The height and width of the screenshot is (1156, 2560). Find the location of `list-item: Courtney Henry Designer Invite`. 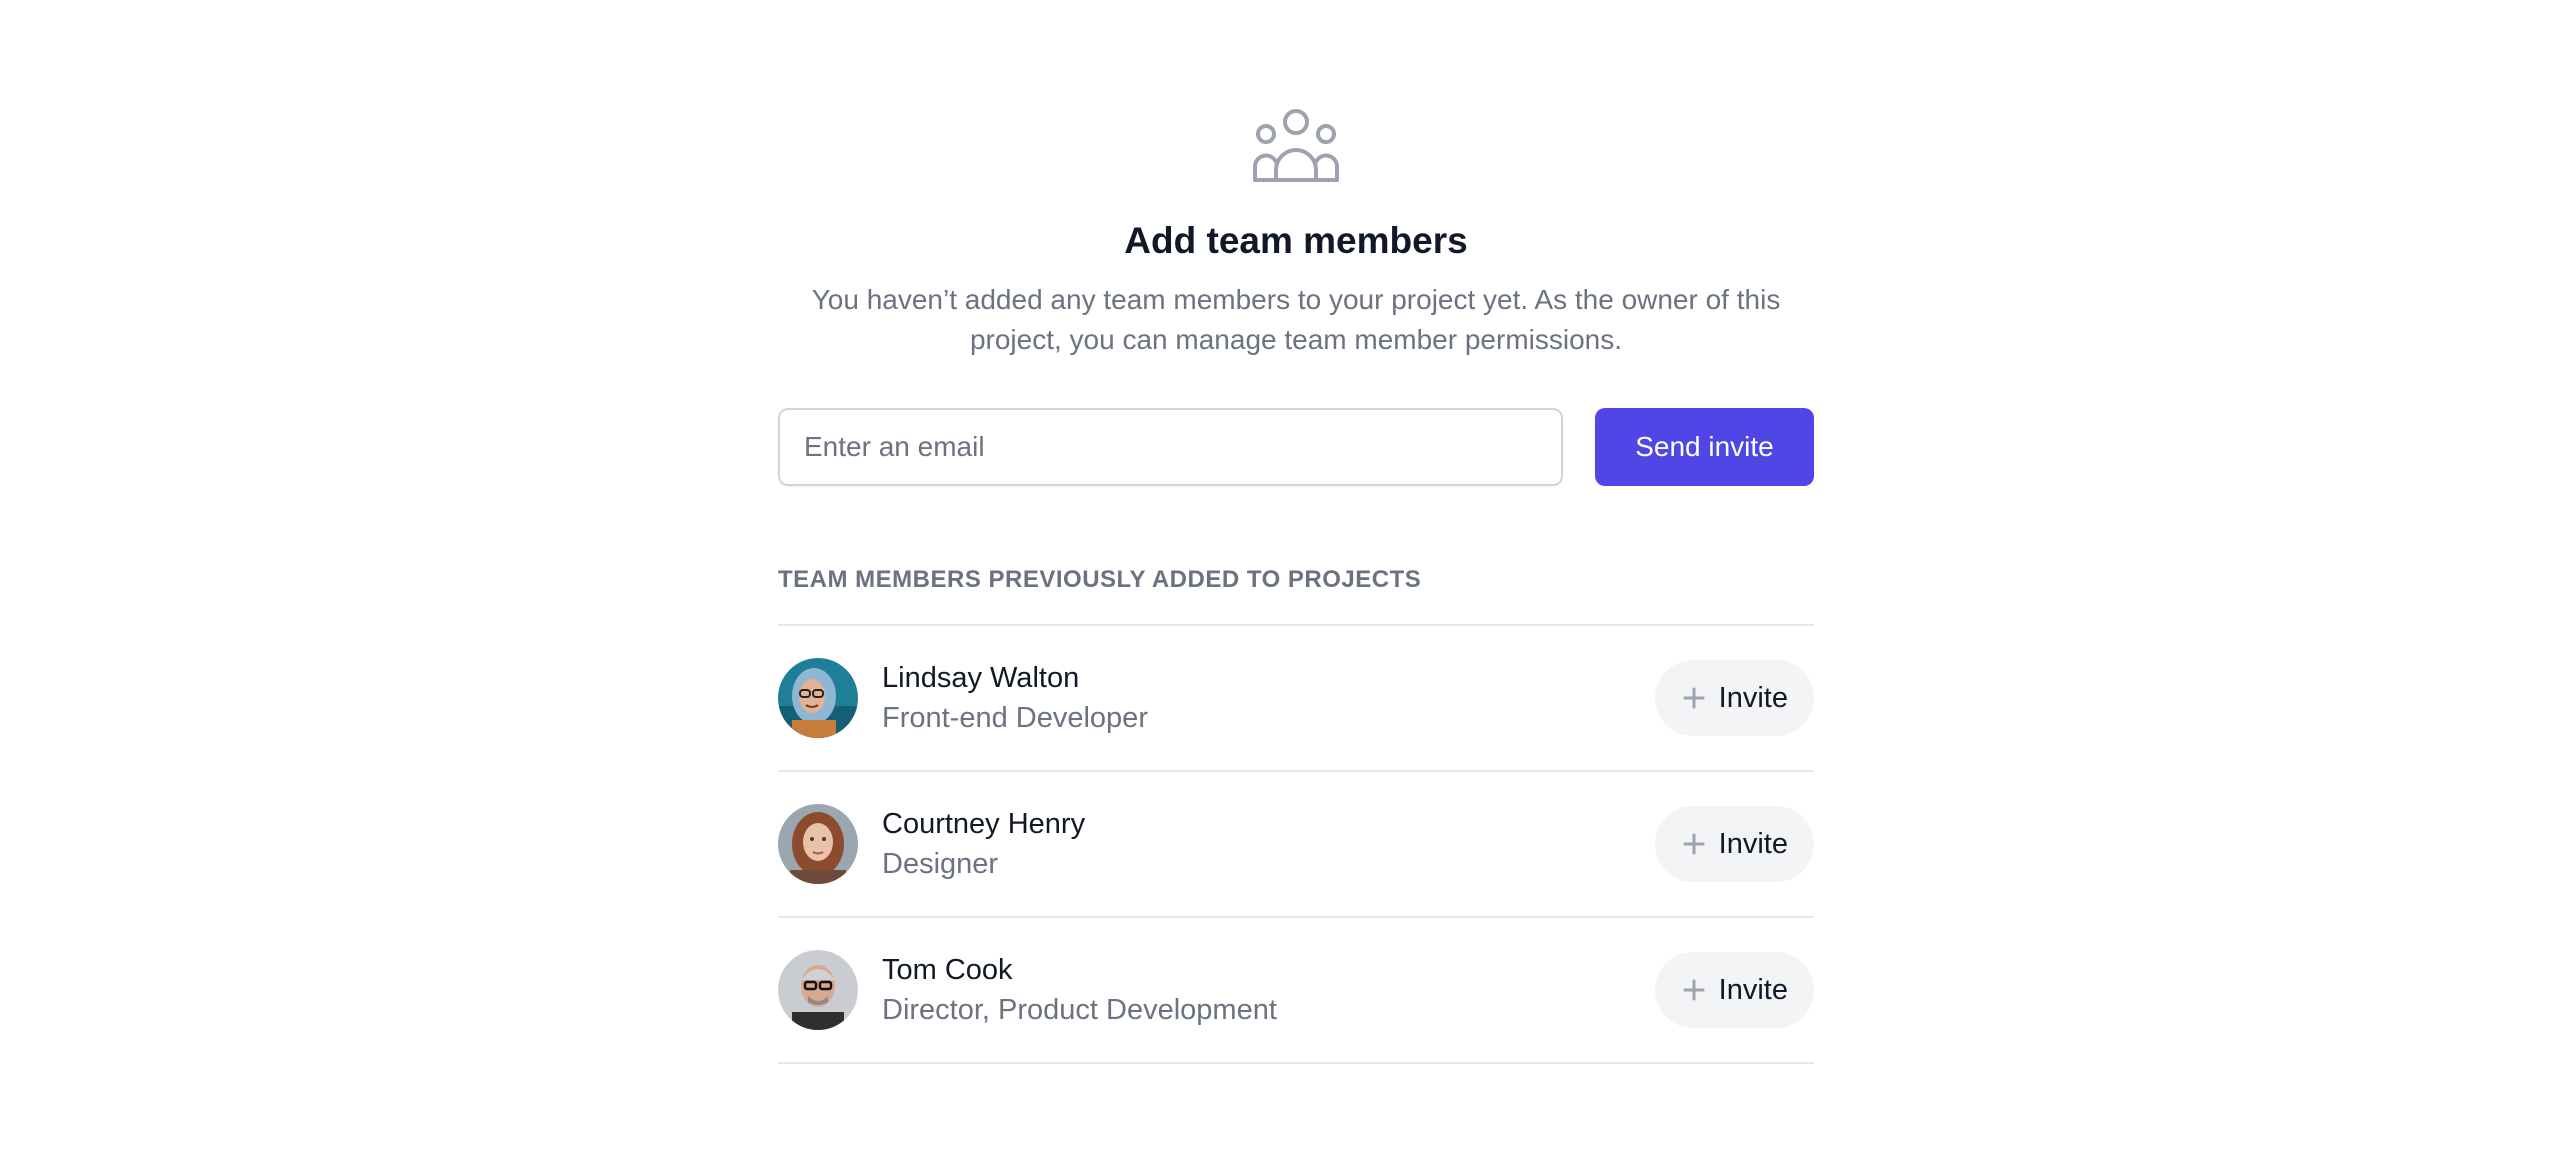

list-item: Courtney Henry Designer Invite is located at coordinates (1296, 845).